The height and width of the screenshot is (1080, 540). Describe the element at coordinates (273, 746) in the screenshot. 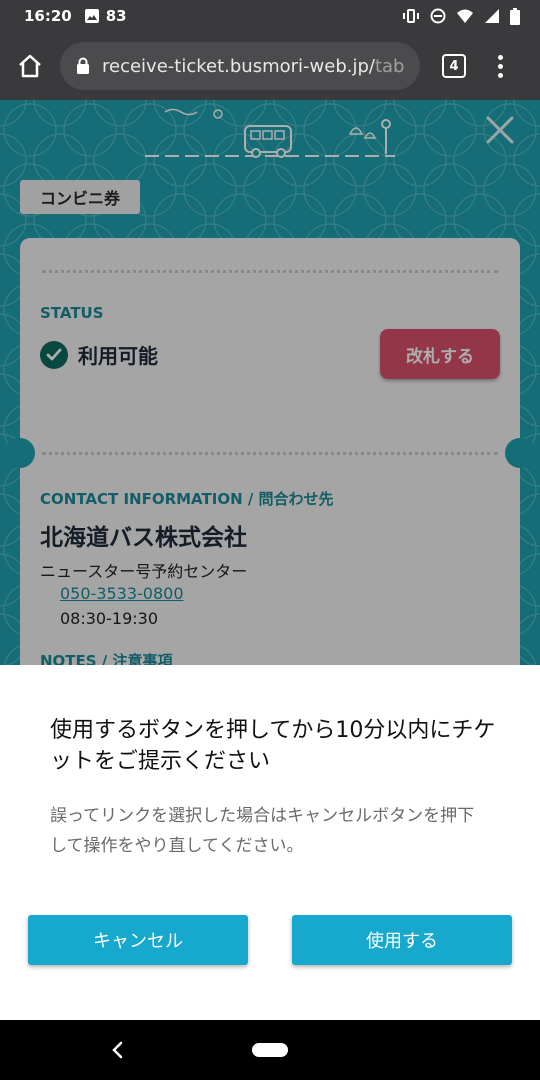

I see `dialog-title: 使用するボタンを押してから10分以内にチケットをご提示ください` at that location.